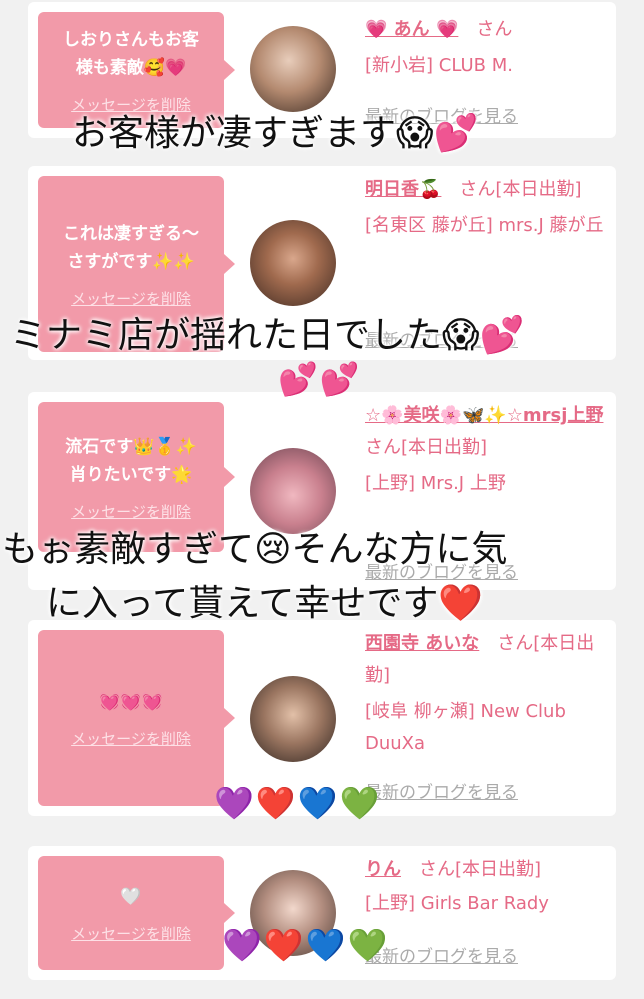  What do you see at coordinates (136, 913) in the screenshot?
I see `message-bubble: 🤍 メッセージを削除` at bounding box center [136, 913].